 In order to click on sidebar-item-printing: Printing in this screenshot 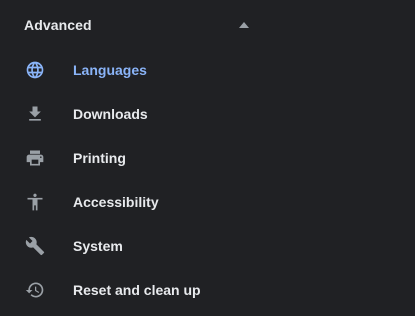, I will do `click(150, 158)`.